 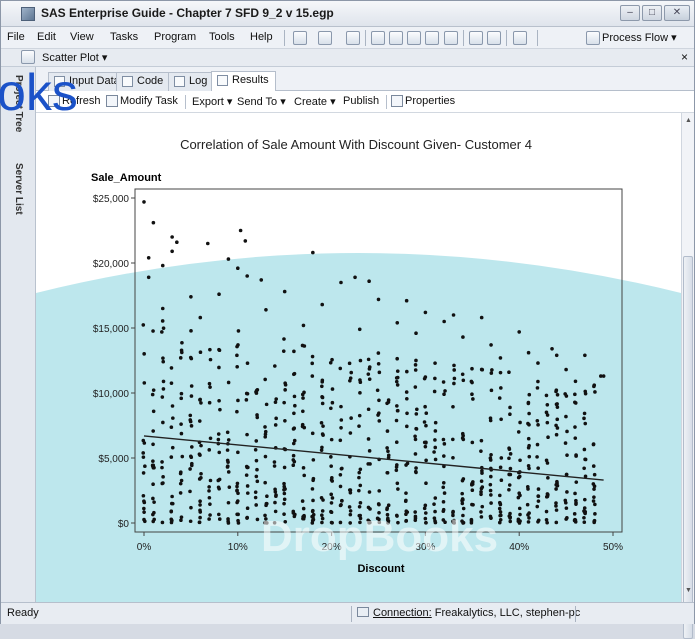 What do you see at coordinates (652, 13) in the screenshot?
I see `maximize-button: □` at bounding box center [652, 13].